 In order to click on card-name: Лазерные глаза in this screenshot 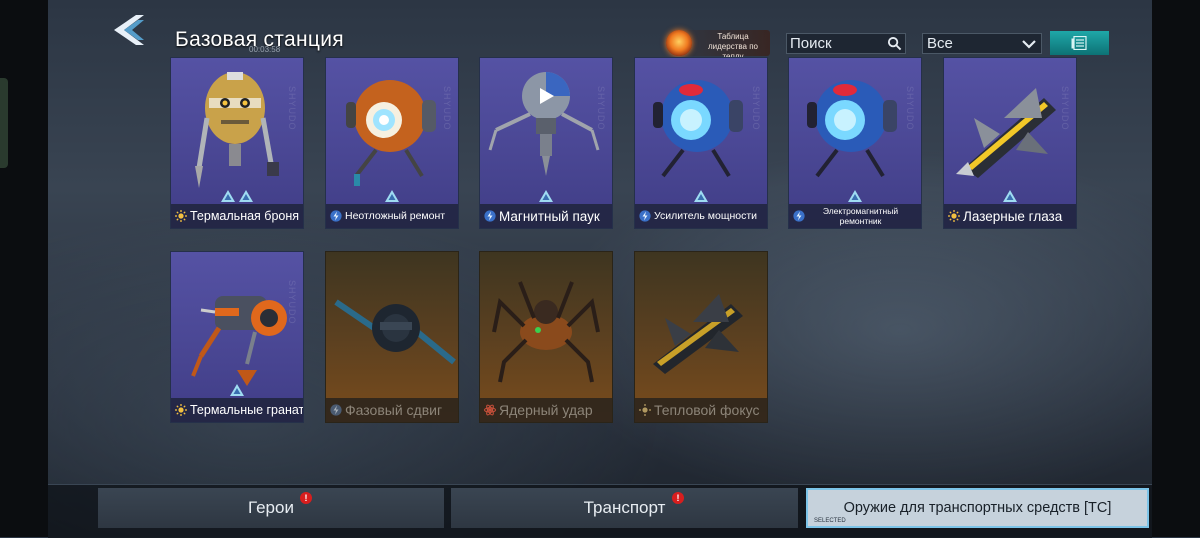, I will do `click(1013, 216)`.